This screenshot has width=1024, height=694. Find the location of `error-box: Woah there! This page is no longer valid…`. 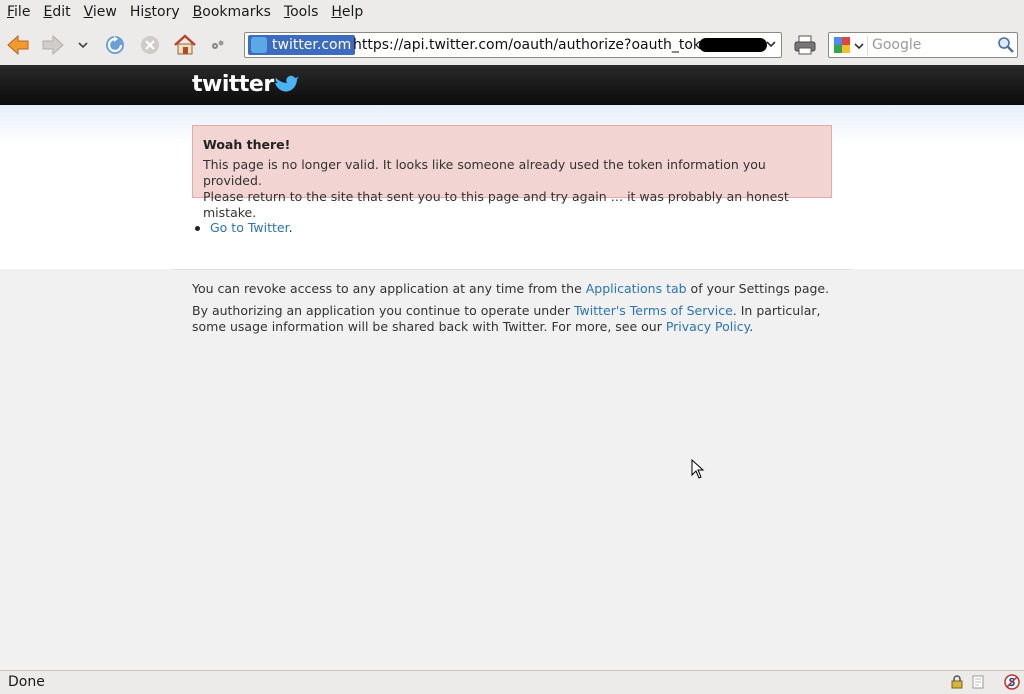

error-box: Woah there! This page is no longer valid… is located at coordinates (512, 172).